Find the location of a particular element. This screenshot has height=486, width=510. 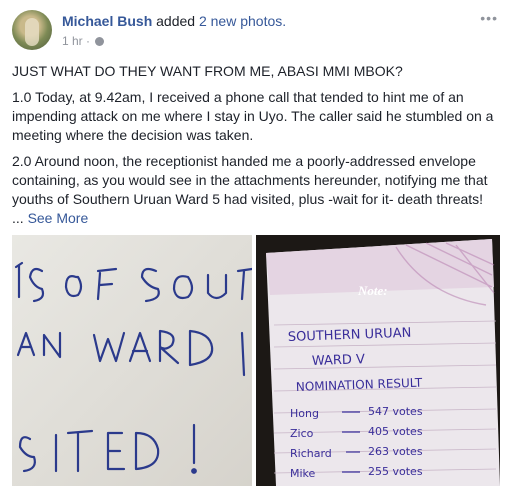

post-action: added is located at coordinates (176, 21).